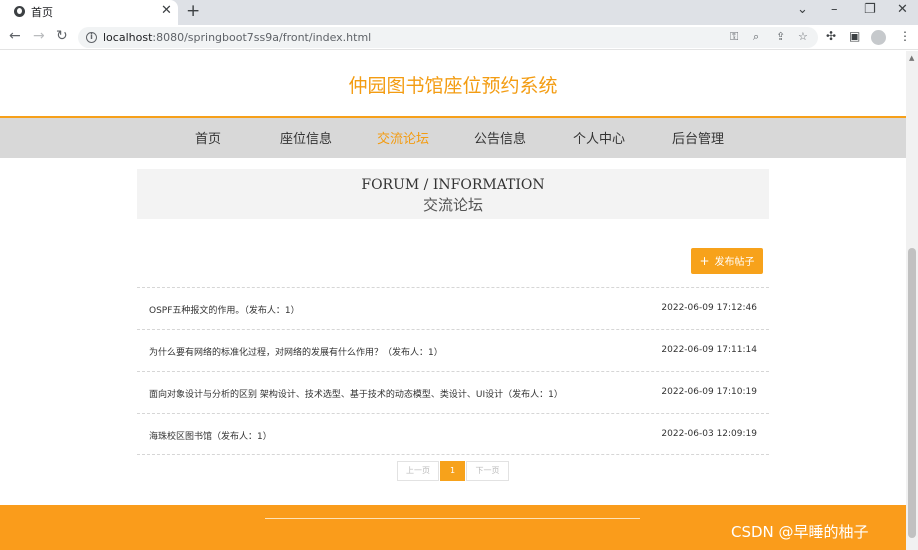  What do you see at coordinates (854, 36) in the screenshot?
I see `side-panel-icon: ▣` at bounding box center [854, 36].